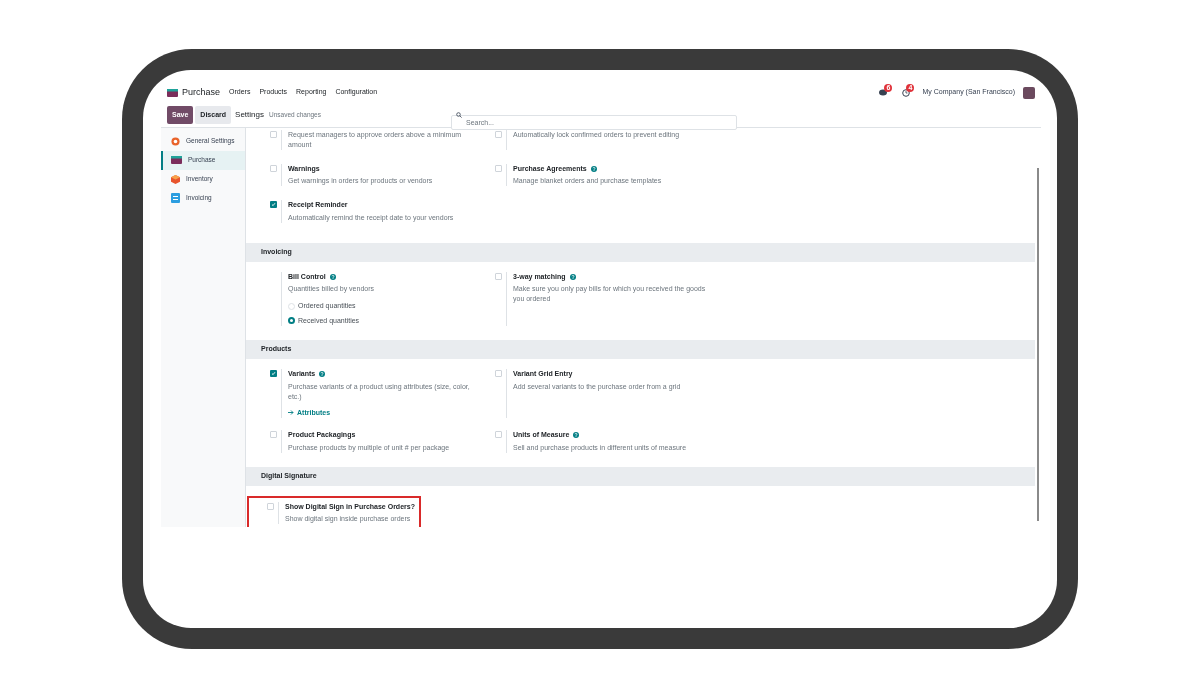 Image resolution: width=1200 pixels, height=697 pixels. I want to click on invoice-icon, so click(175, 198).